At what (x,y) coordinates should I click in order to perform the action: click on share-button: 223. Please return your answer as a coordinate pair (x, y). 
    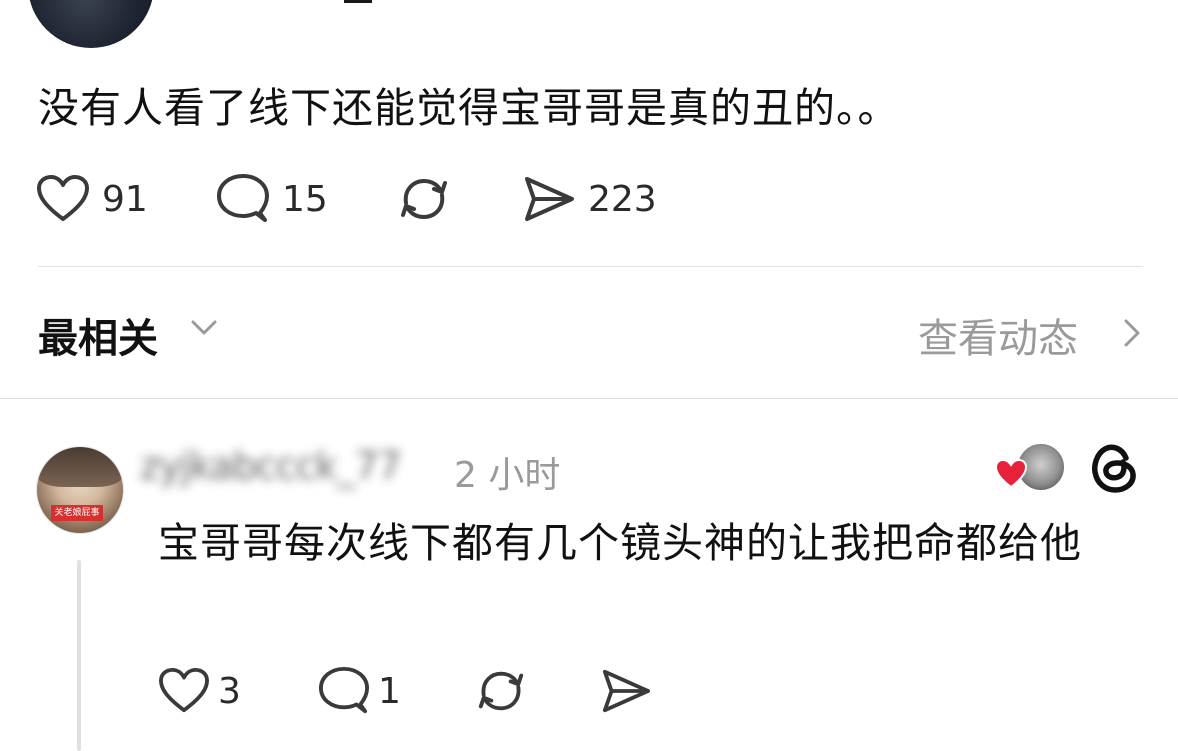
    Looking at the image, I should click on (589, 199).